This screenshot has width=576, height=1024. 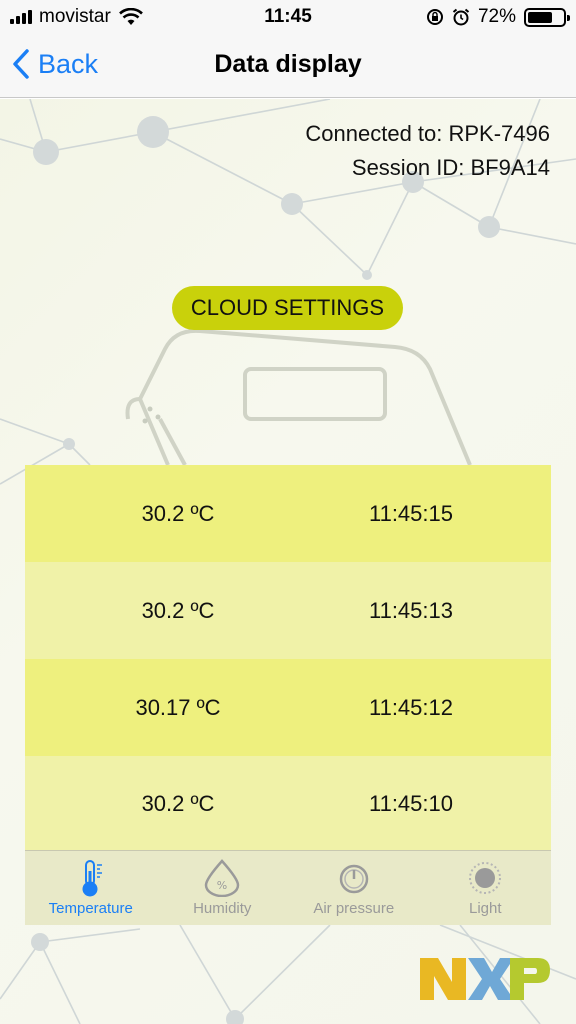 I want to click on navigation-bar: Back Data display, so click(x=288, y=66).